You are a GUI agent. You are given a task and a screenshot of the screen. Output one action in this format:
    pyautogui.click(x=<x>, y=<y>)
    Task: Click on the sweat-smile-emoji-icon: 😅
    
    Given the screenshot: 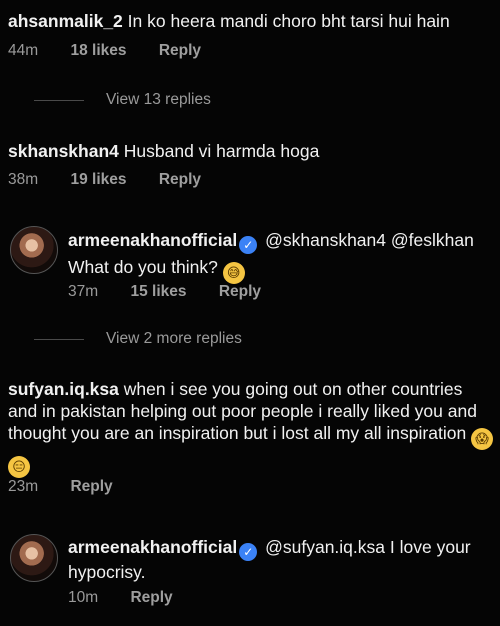 What is the action you would take?
    pyautogui.click(x=233, y=273)
    